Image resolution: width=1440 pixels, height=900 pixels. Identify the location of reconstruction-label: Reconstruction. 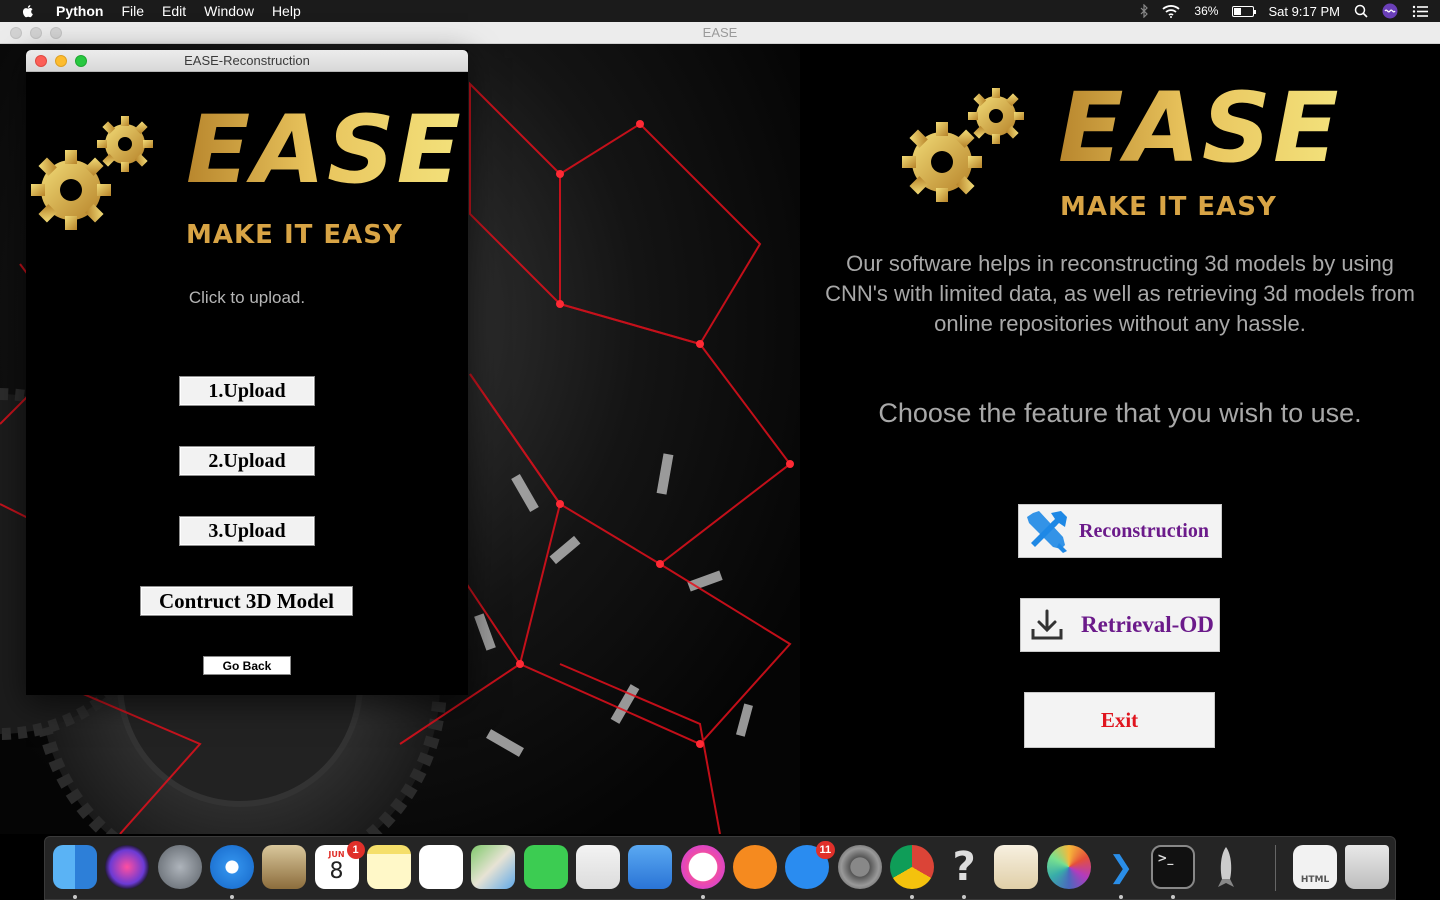
(1144, 530).